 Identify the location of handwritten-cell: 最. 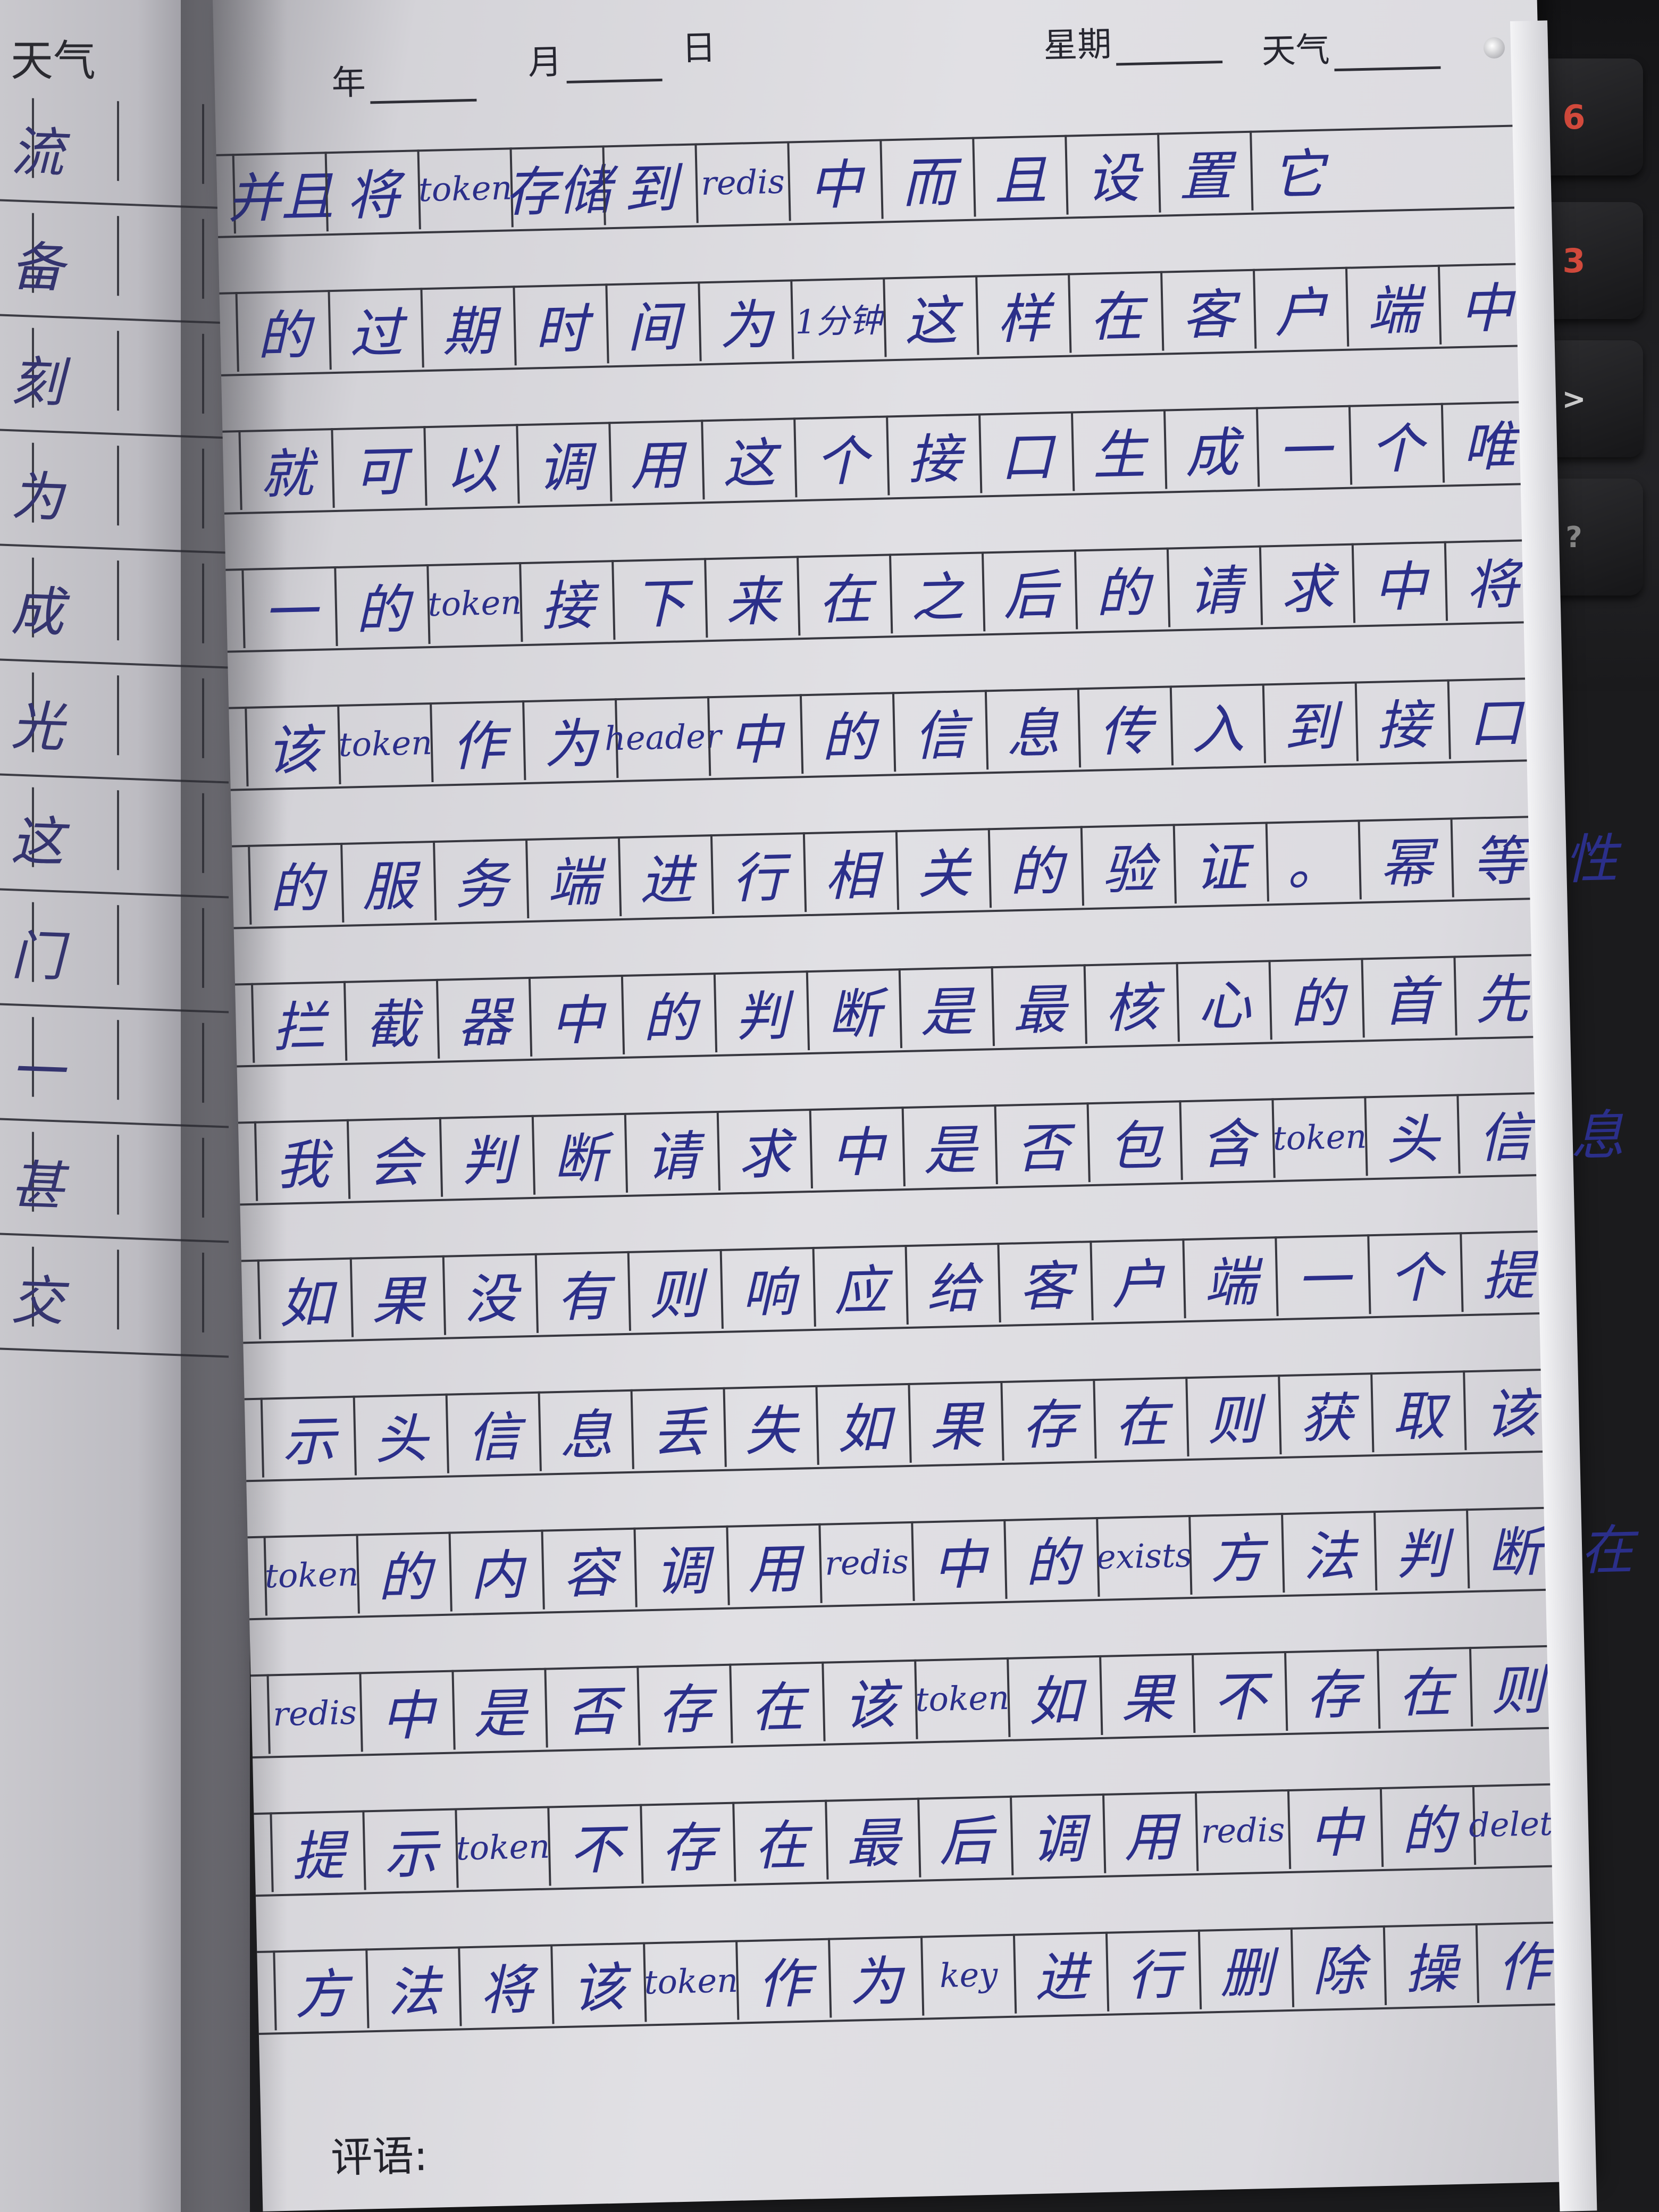
(872, 1838).